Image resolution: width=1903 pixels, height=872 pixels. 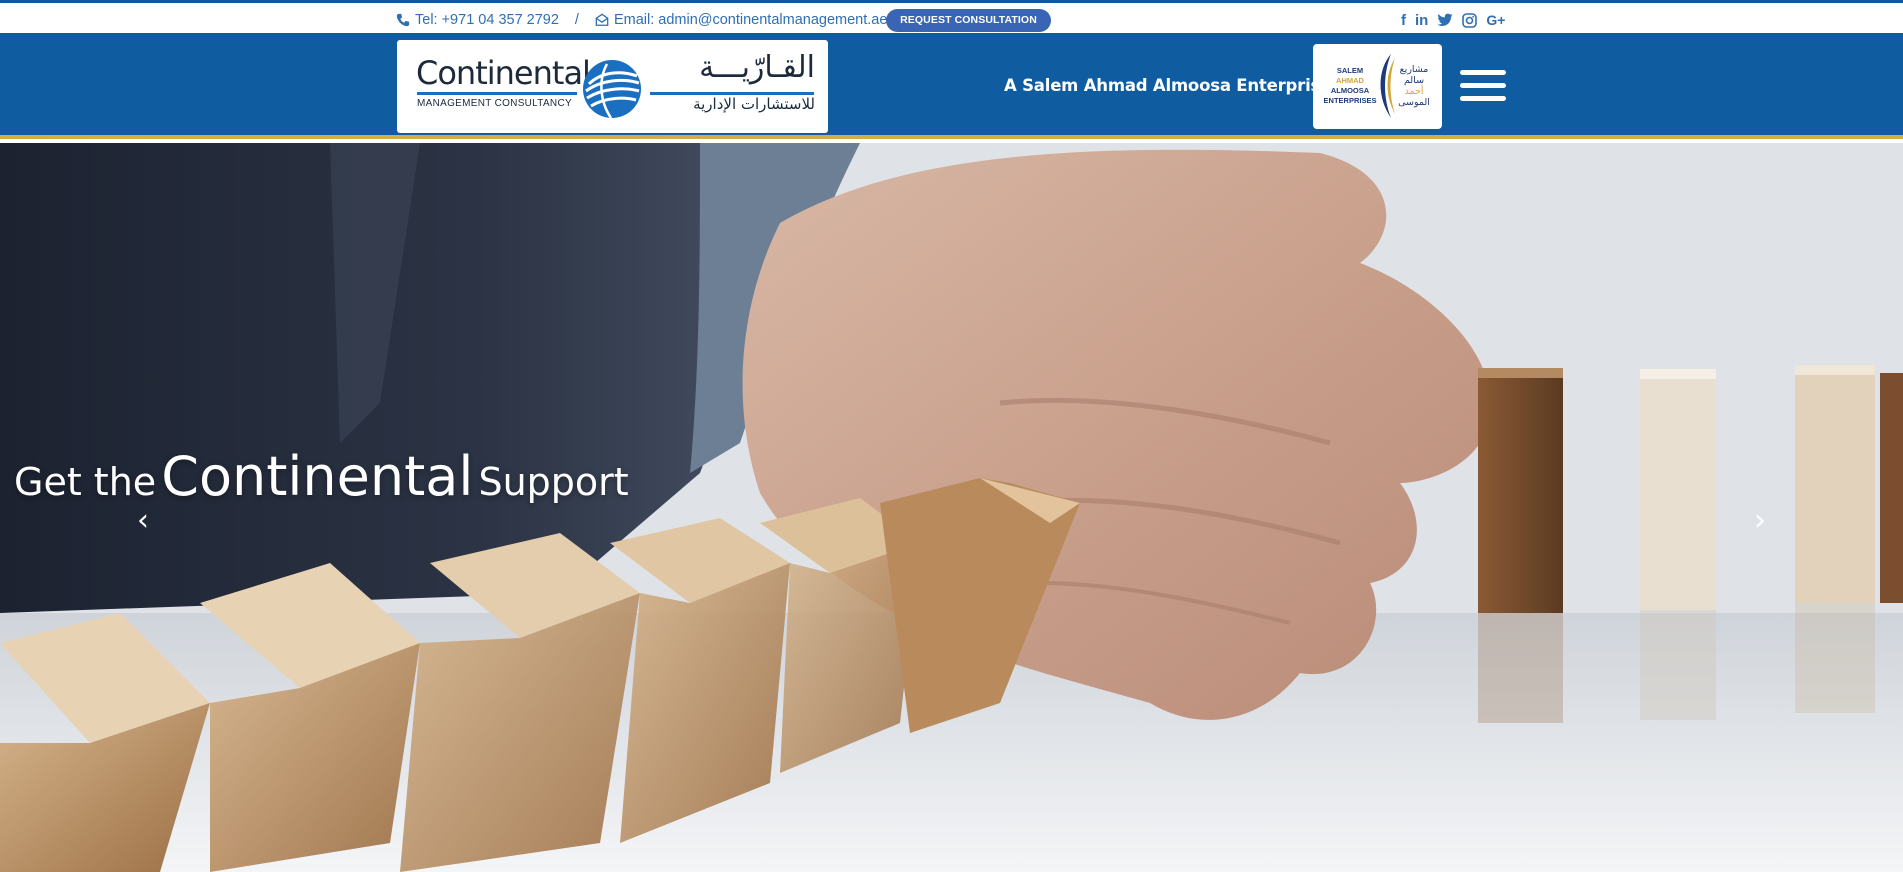 What do you see at coordinates (757, 67) in the screenshot?
I see `logo-arabic-name: القـارّيـــة` at bounding box center [757, 67].